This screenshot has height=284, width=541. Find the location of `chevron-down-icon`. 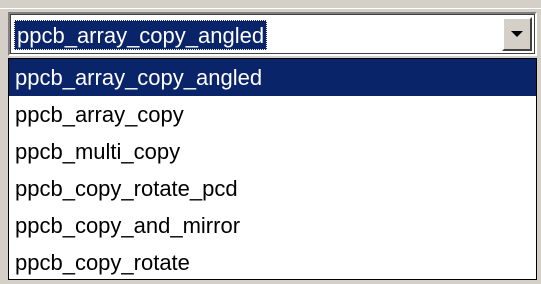

chevron-down-icon is located at coordinates (517, 34).